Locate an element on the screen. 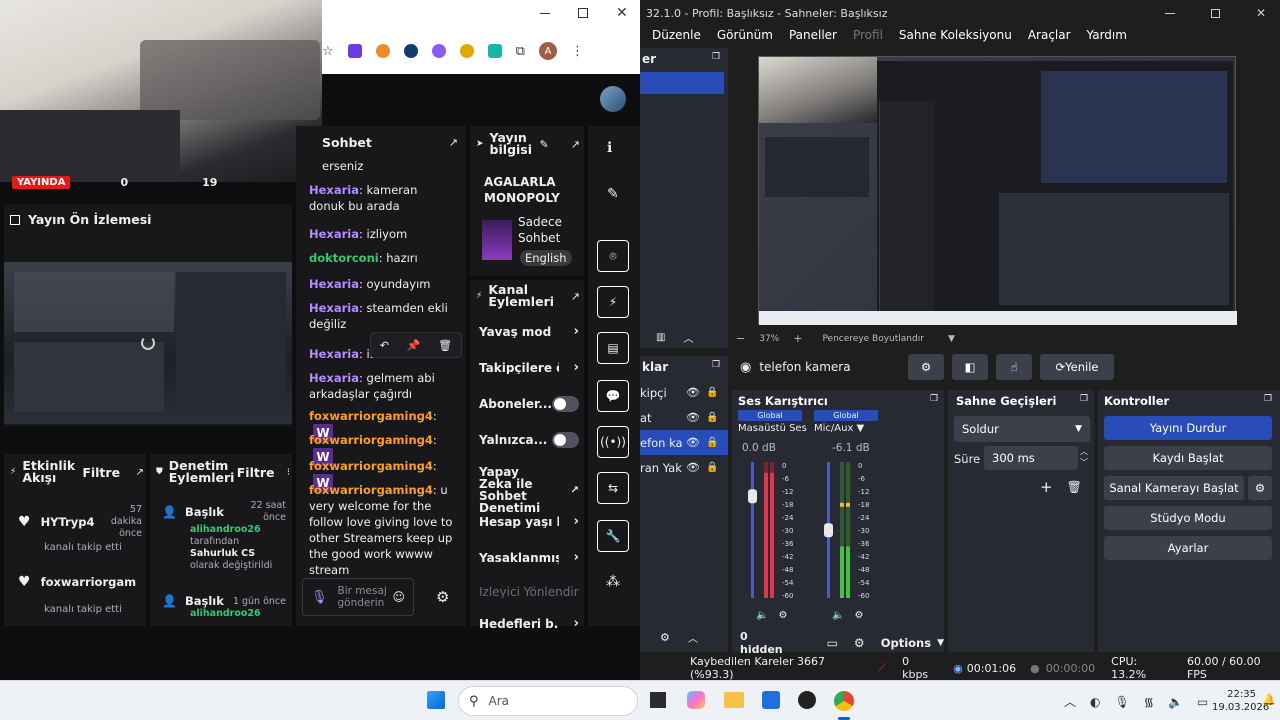 The height and width of the screenshot is (720, 1280). wifi-icon: ᯾ is located at coordinates (1149, 701).